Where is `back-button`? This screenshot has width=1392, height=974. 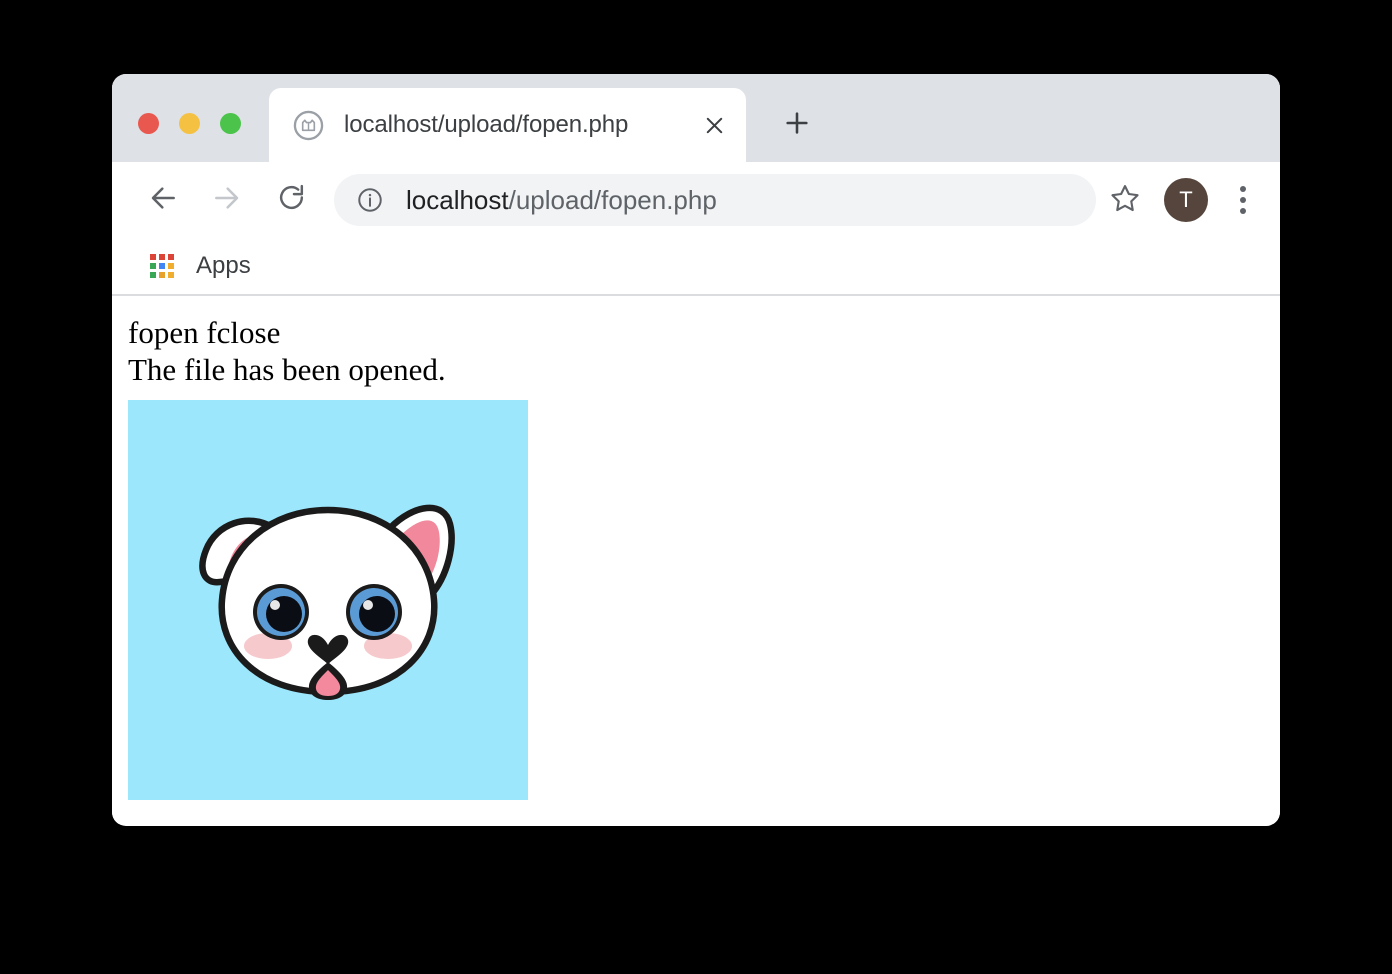
back-button is located at coordinates (163, 200).